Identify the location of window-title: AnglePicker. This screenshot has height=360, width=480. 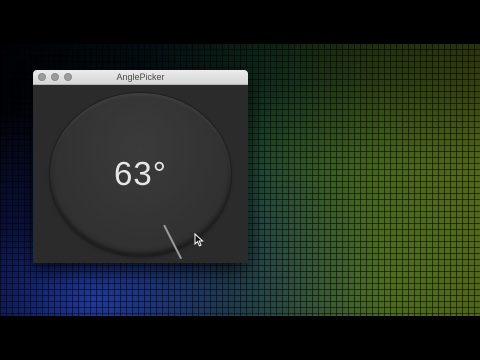
(140, 77).